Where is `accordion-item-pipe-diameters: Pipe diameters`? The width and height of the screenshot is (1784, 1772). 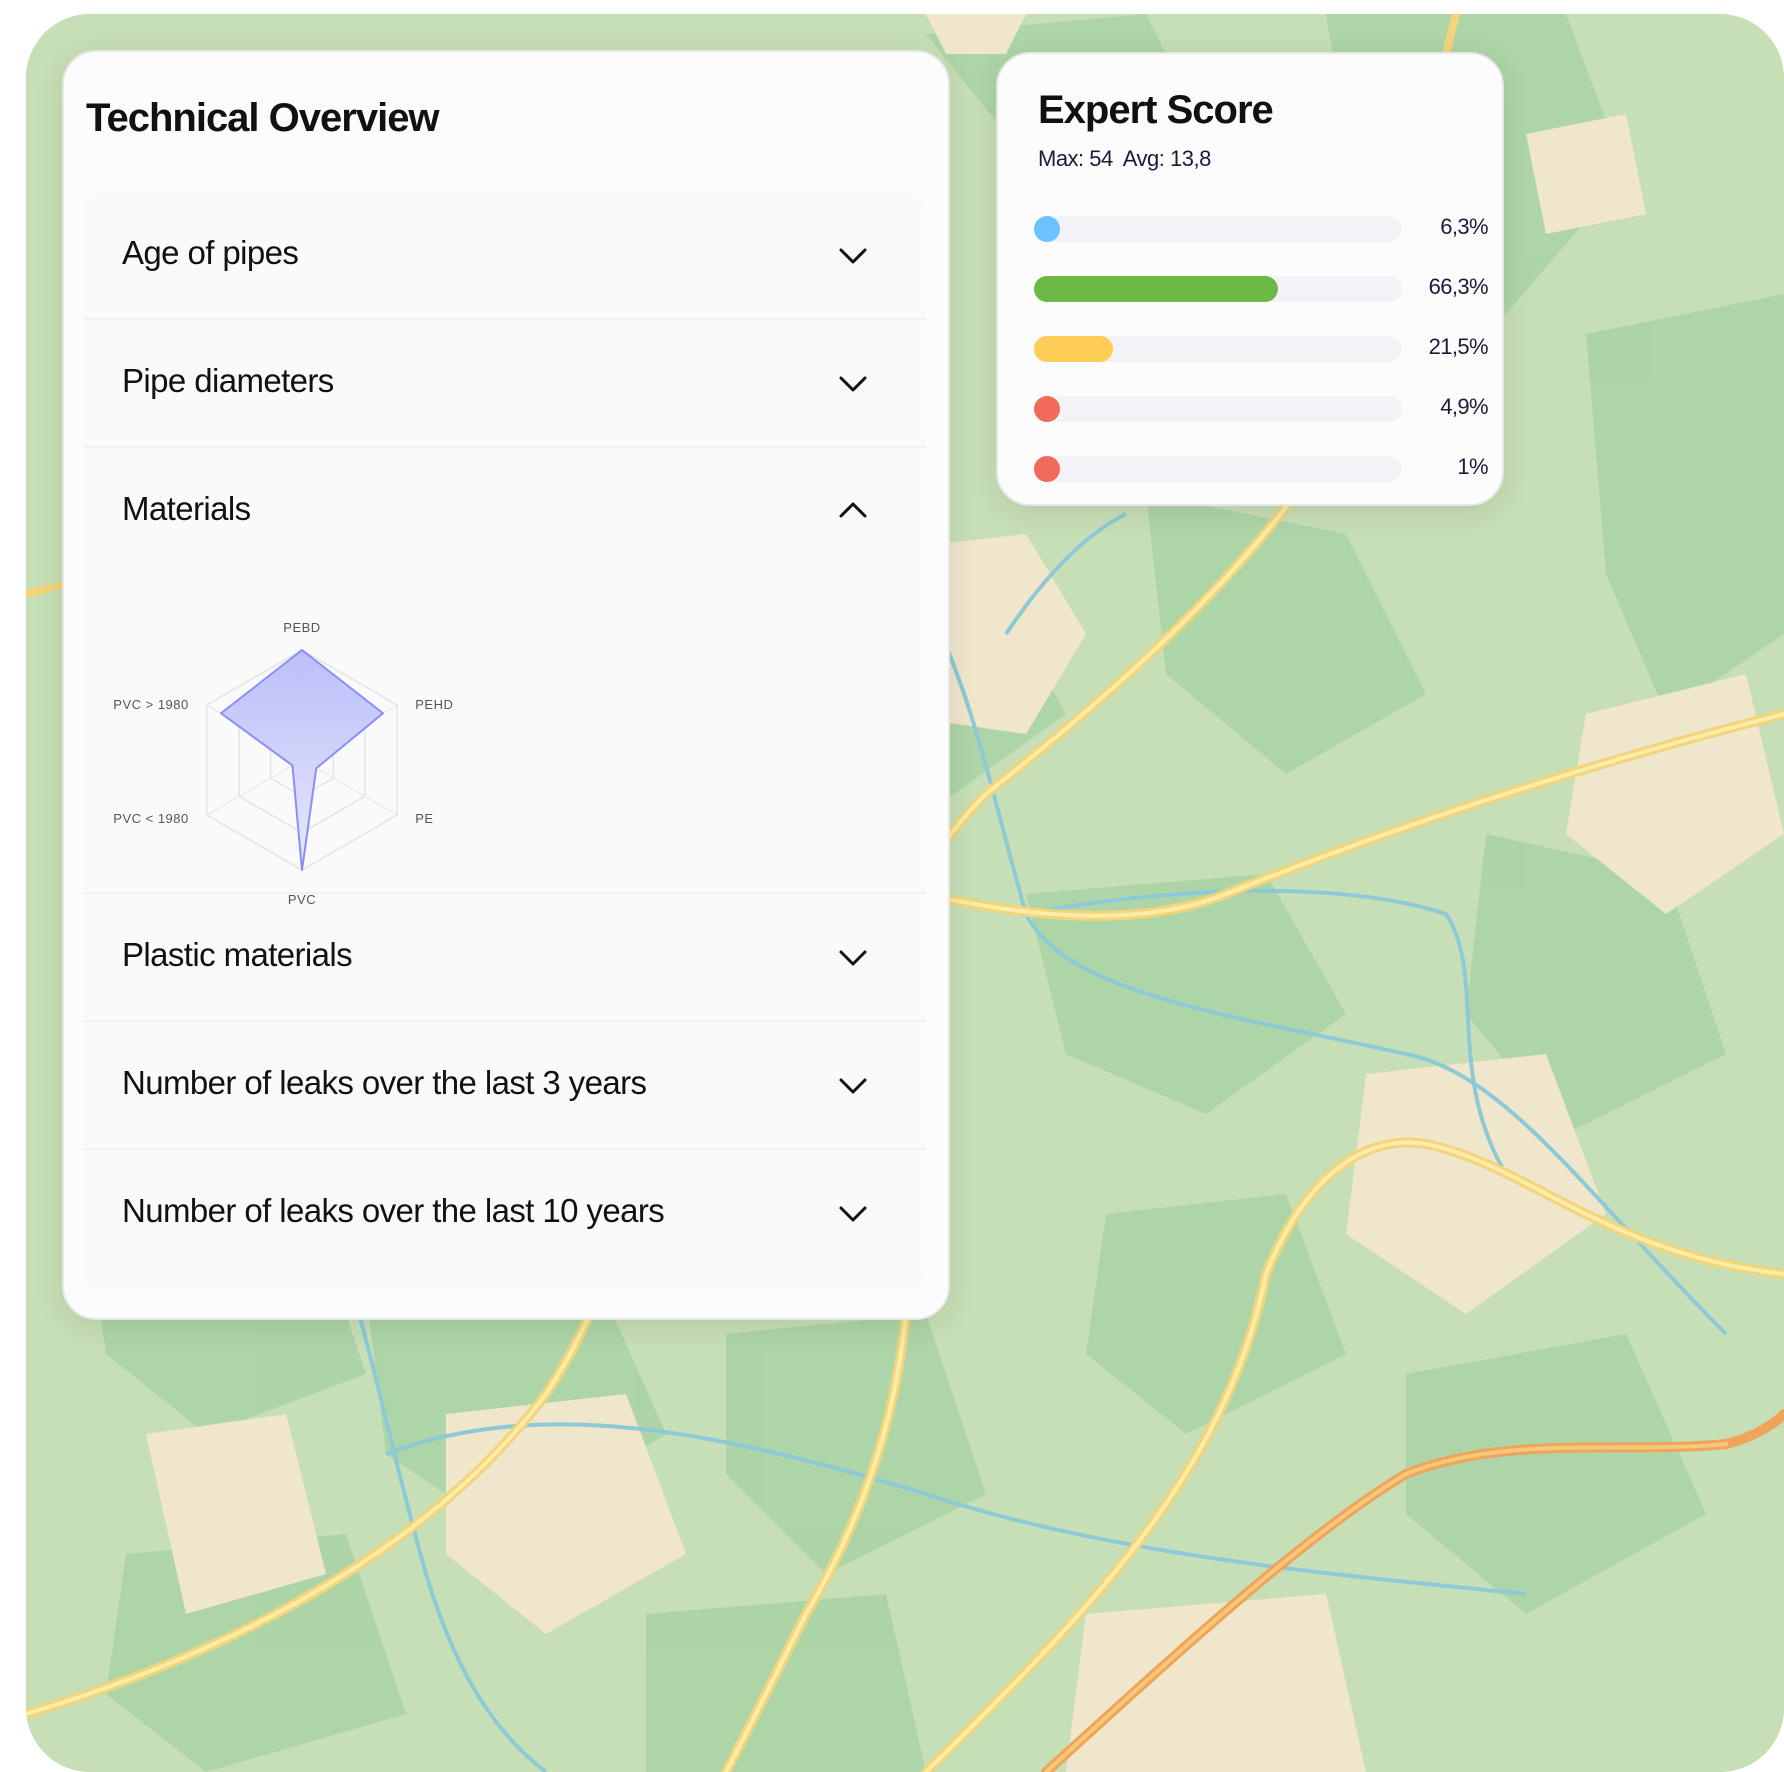
accordion-item-pipe-diameters: Pipe diameters is located at coordinates (505, 384).